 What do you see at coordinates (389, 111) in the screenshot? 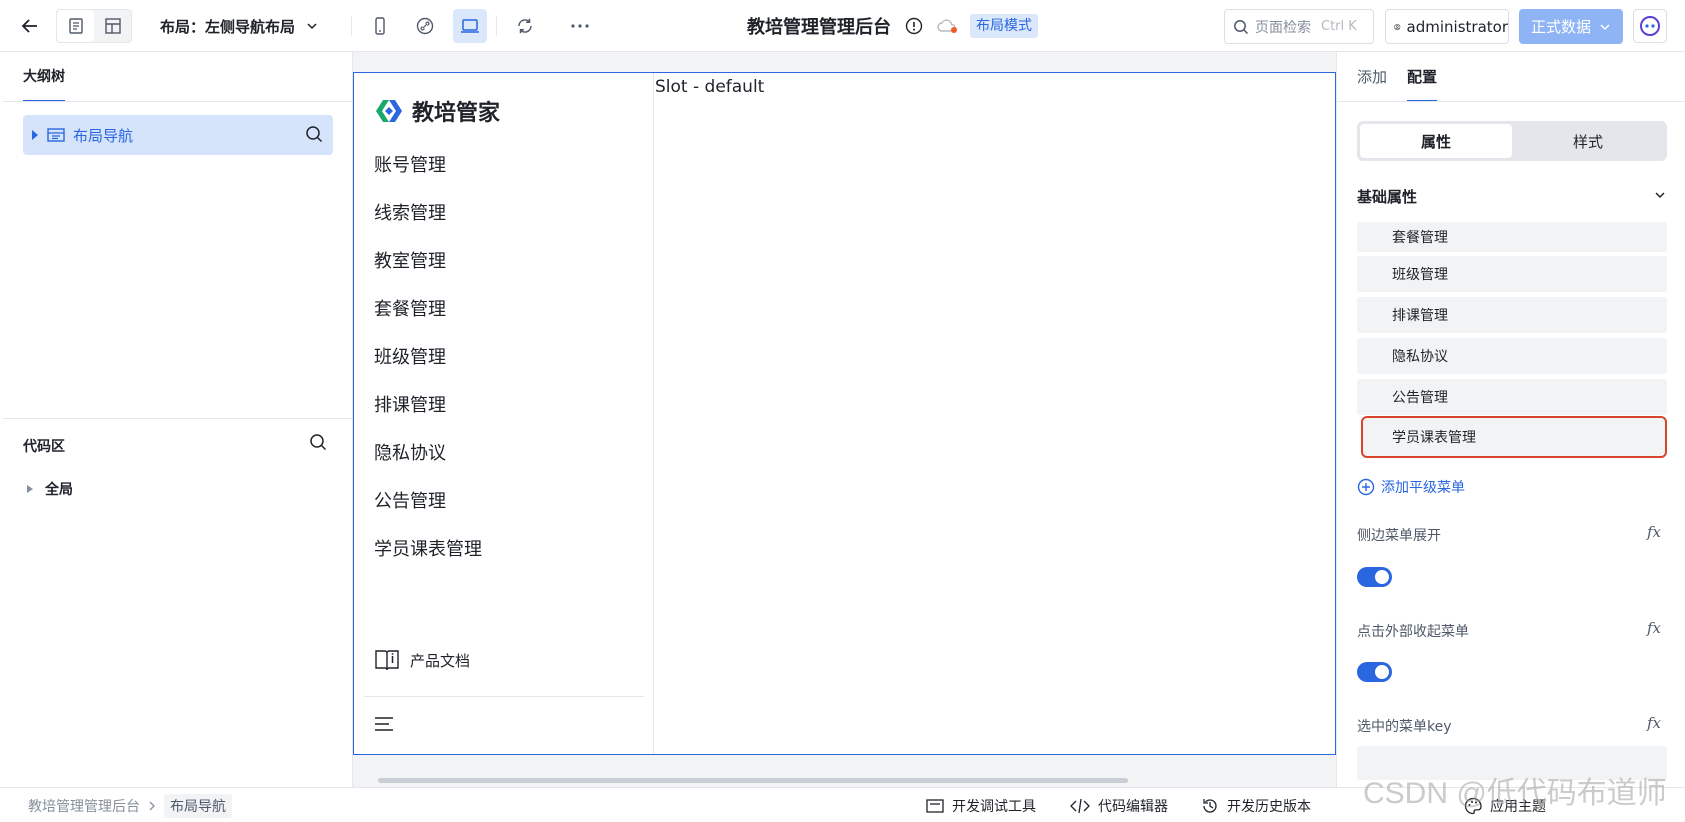
I see `brand-logo-icon` at bounding box center [389, 111].